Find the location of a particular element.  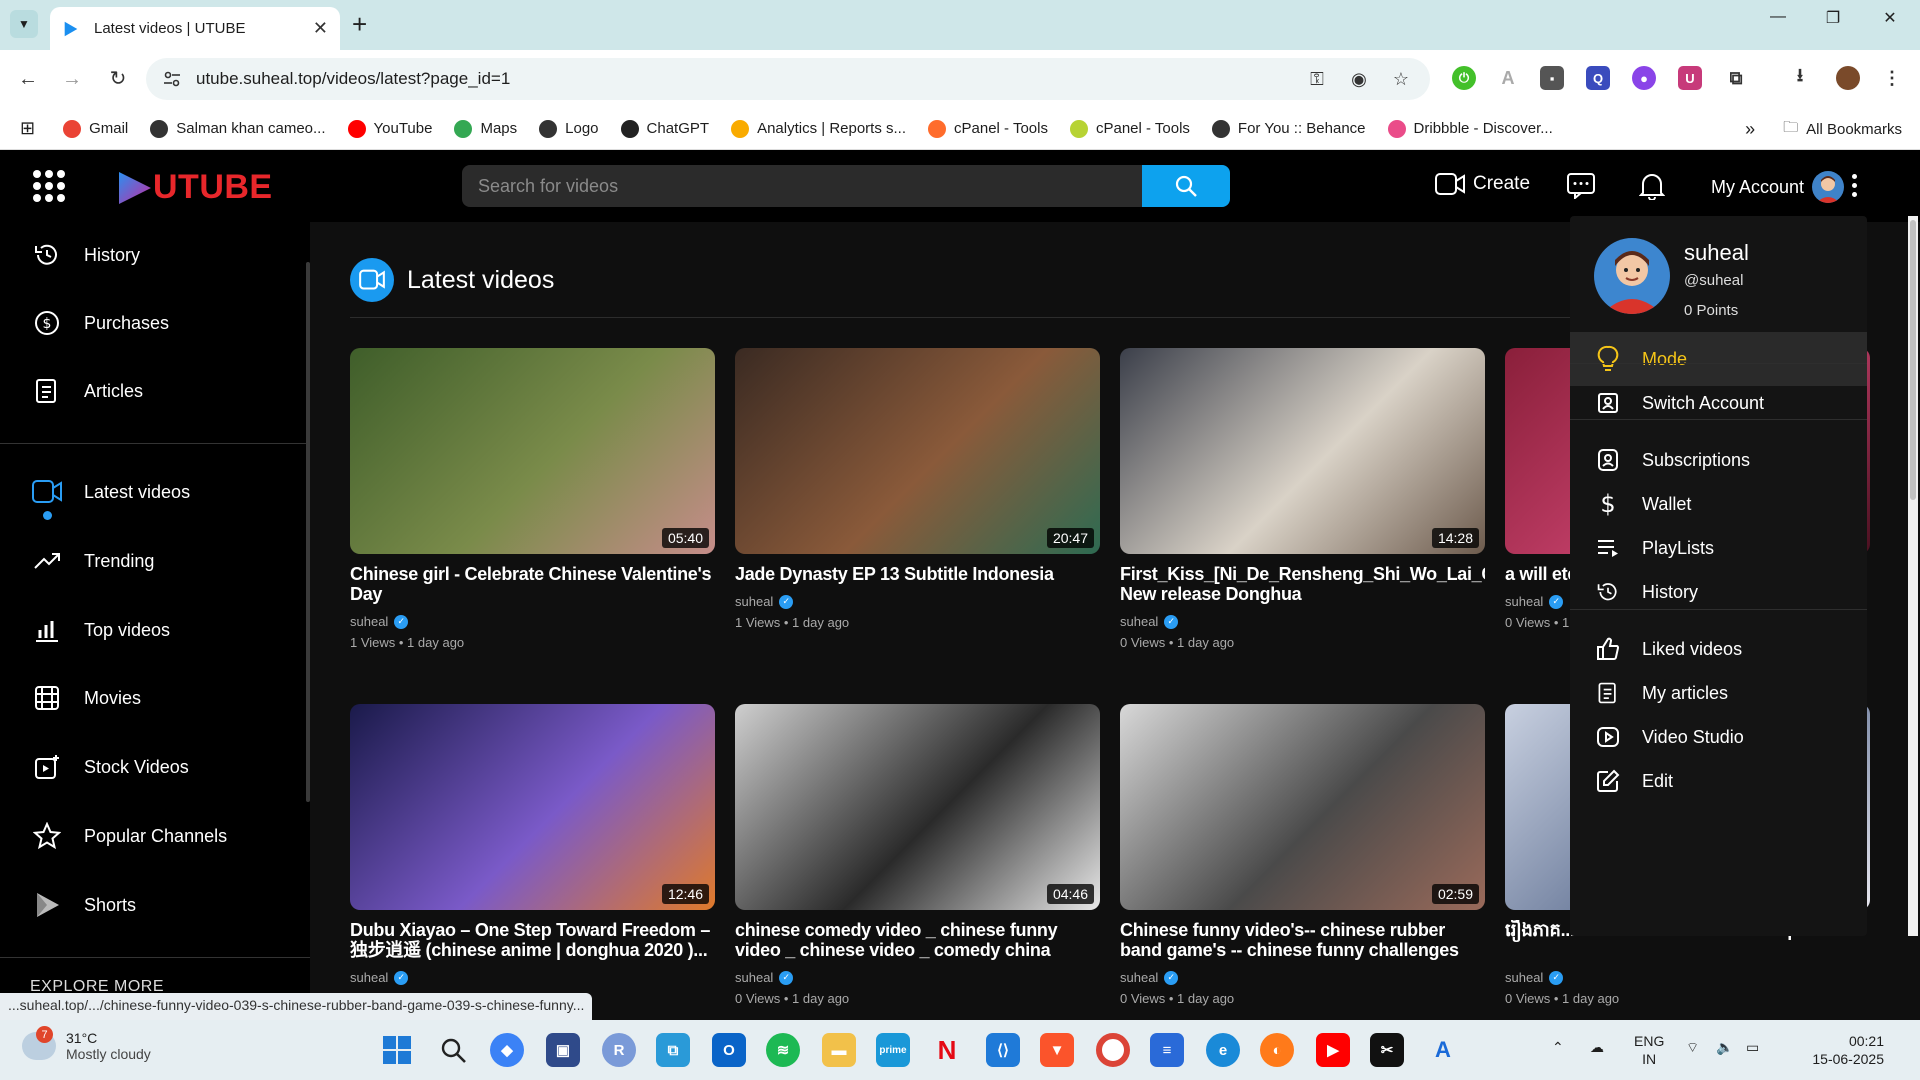

sidebar-item-trending: Trending is located at coordinates (155, 561).